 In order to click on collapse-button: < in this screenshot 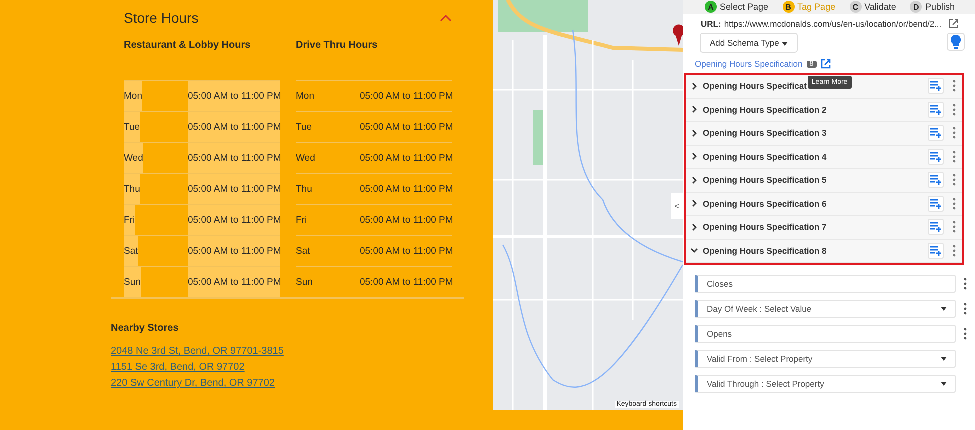, I will do `click(677, 206)`.